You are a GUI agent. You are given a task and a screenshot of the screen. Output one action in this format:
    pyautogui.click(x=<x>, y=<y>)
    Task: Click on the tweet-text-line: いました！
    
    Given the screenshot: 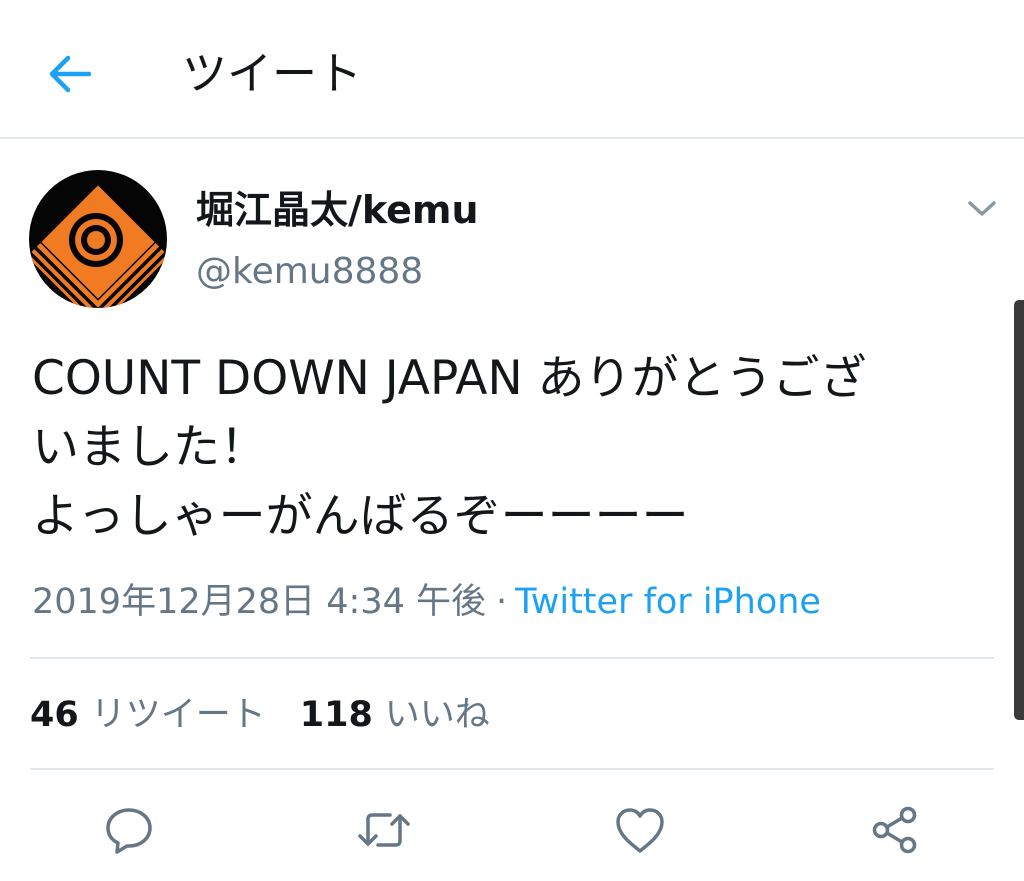 What is the action you would take?
    pyautogui.click(x=149, y=447)
    